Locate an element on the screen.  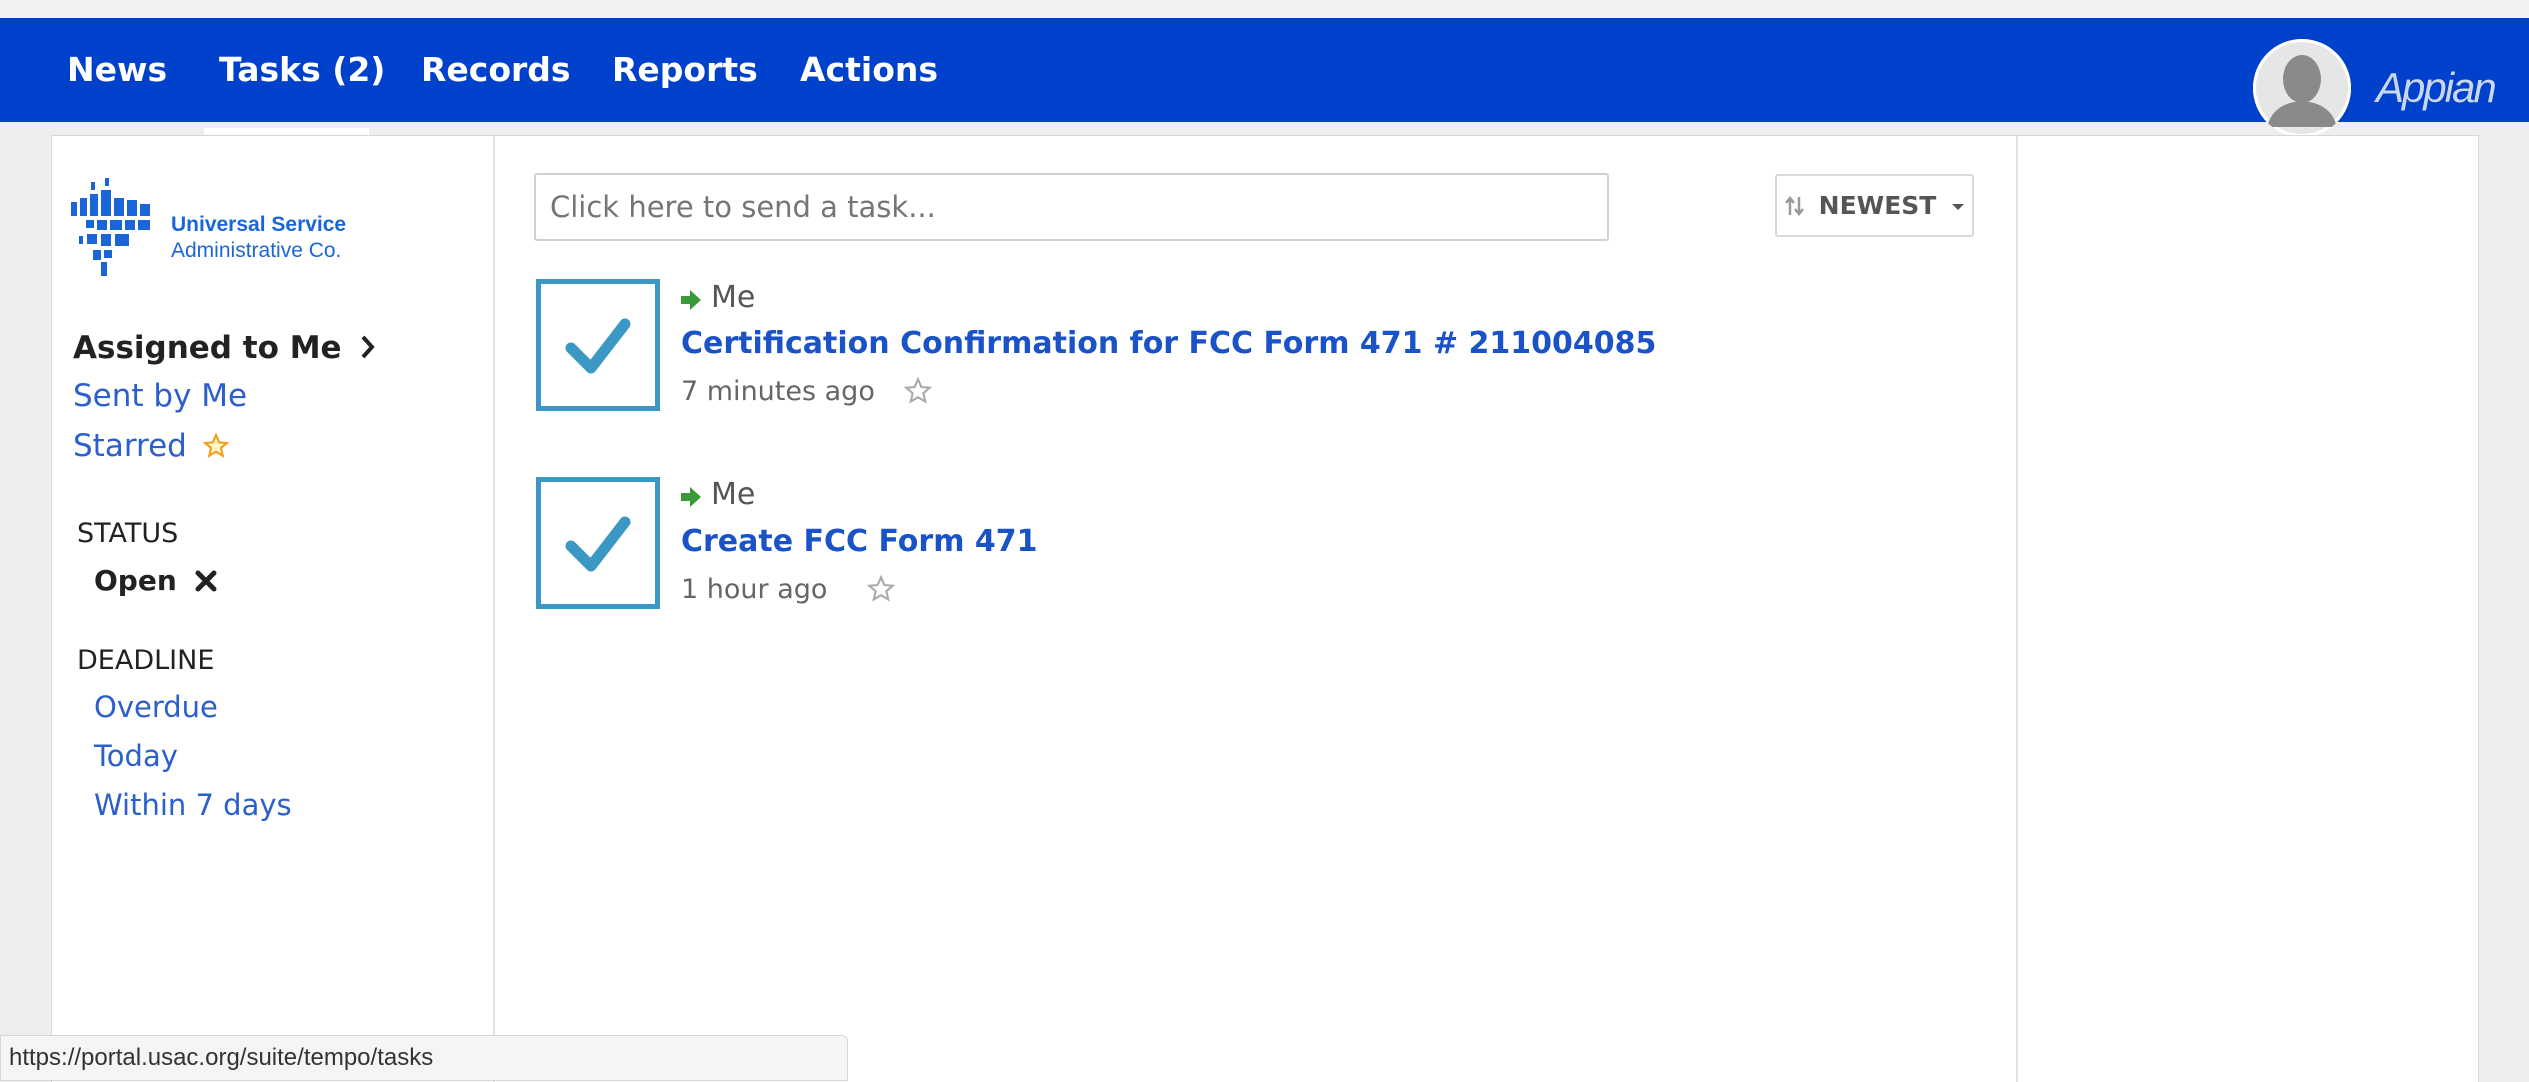
user-silhouette-icon is located at coordinates (2302, 88).